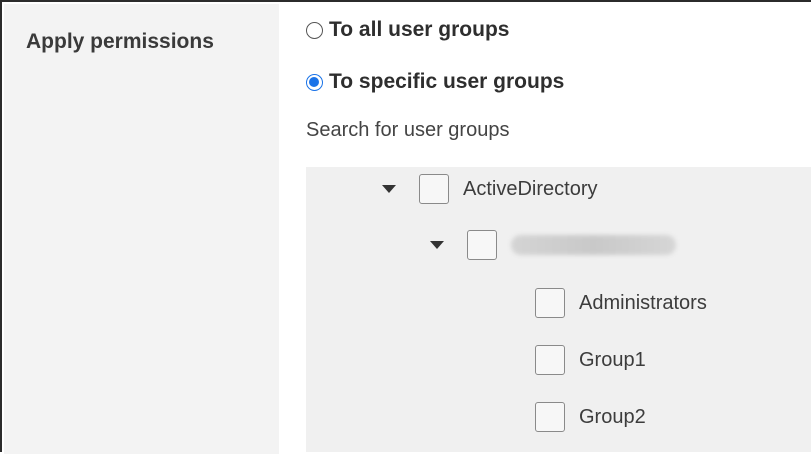 This screenshot has height=454, width=811. I want to click on radio-specific-user-groups: To specific user groups, so click(435, 82).